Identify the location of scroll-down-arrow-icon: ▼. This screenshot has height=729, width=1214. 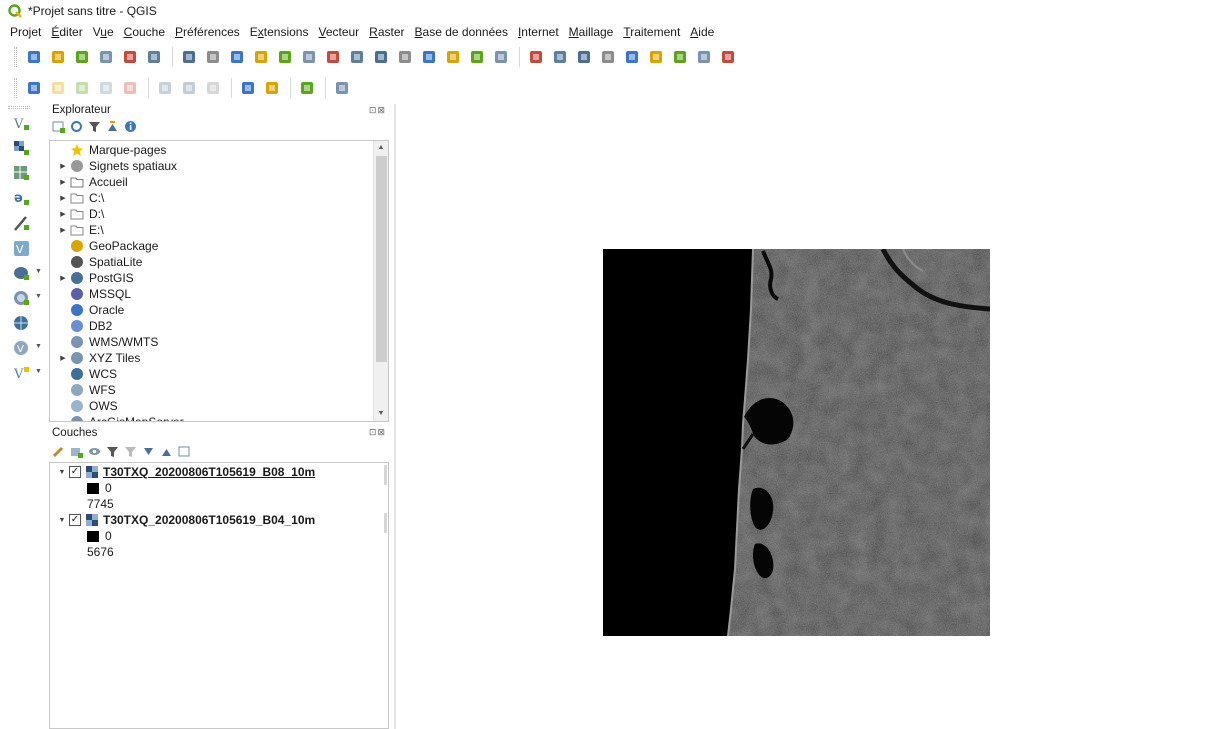
(381, 414).